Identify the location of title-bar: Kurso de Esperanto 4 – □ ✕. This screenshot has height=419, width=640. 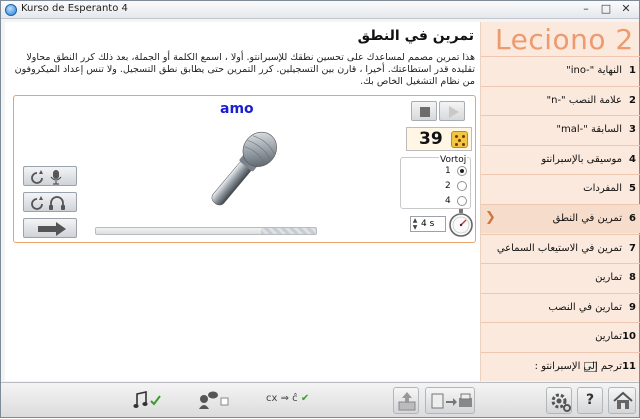
(320, 10).